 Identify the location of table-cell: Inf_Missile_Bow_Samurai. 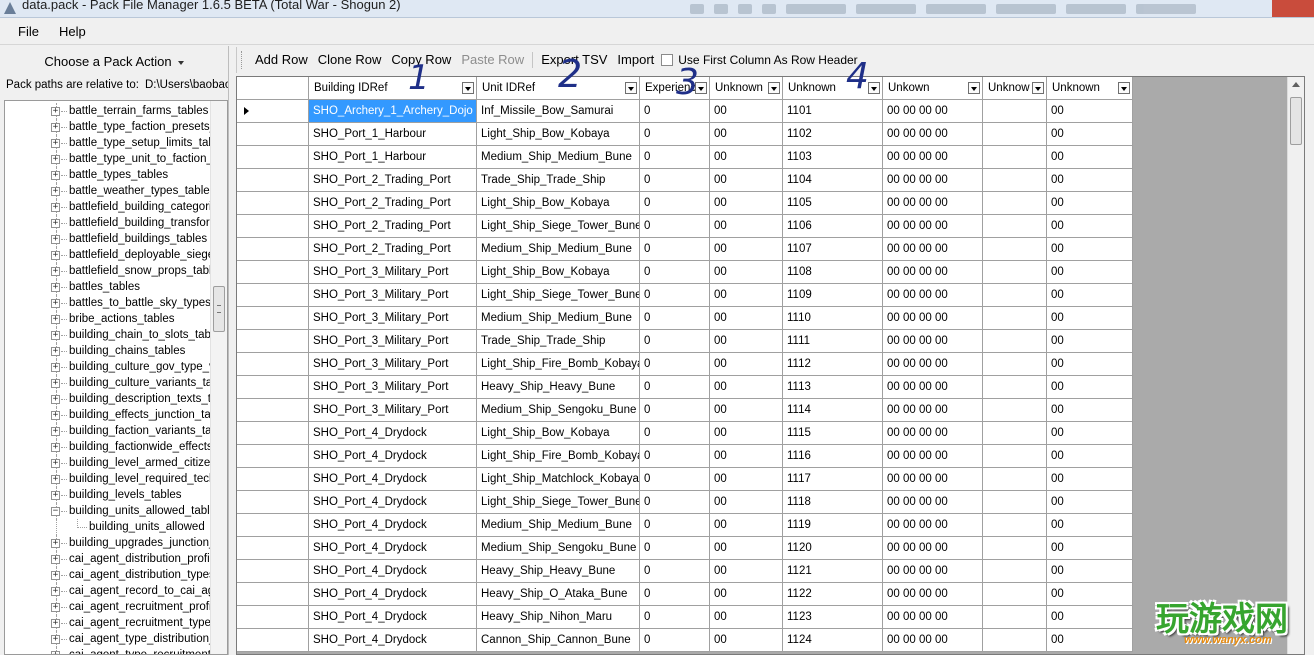
(558, 111).